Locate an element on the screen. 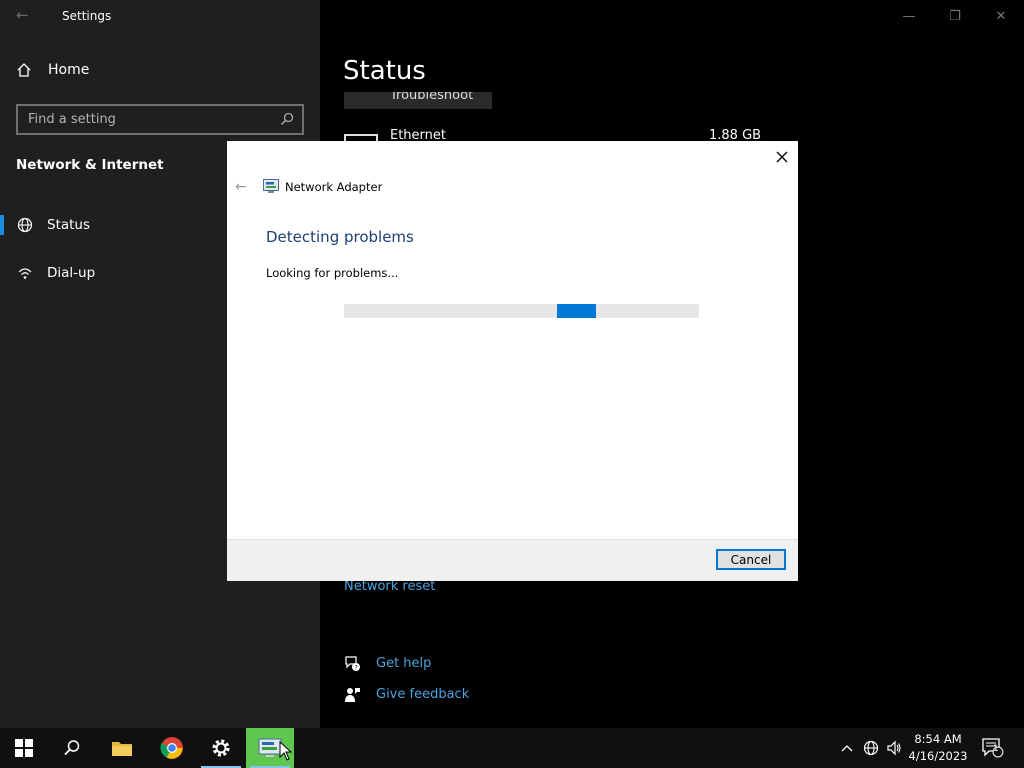 The width and height of the screenshot is (1024, 768). give-feedback-link: Give feedback is located at coordinates (422, 694).